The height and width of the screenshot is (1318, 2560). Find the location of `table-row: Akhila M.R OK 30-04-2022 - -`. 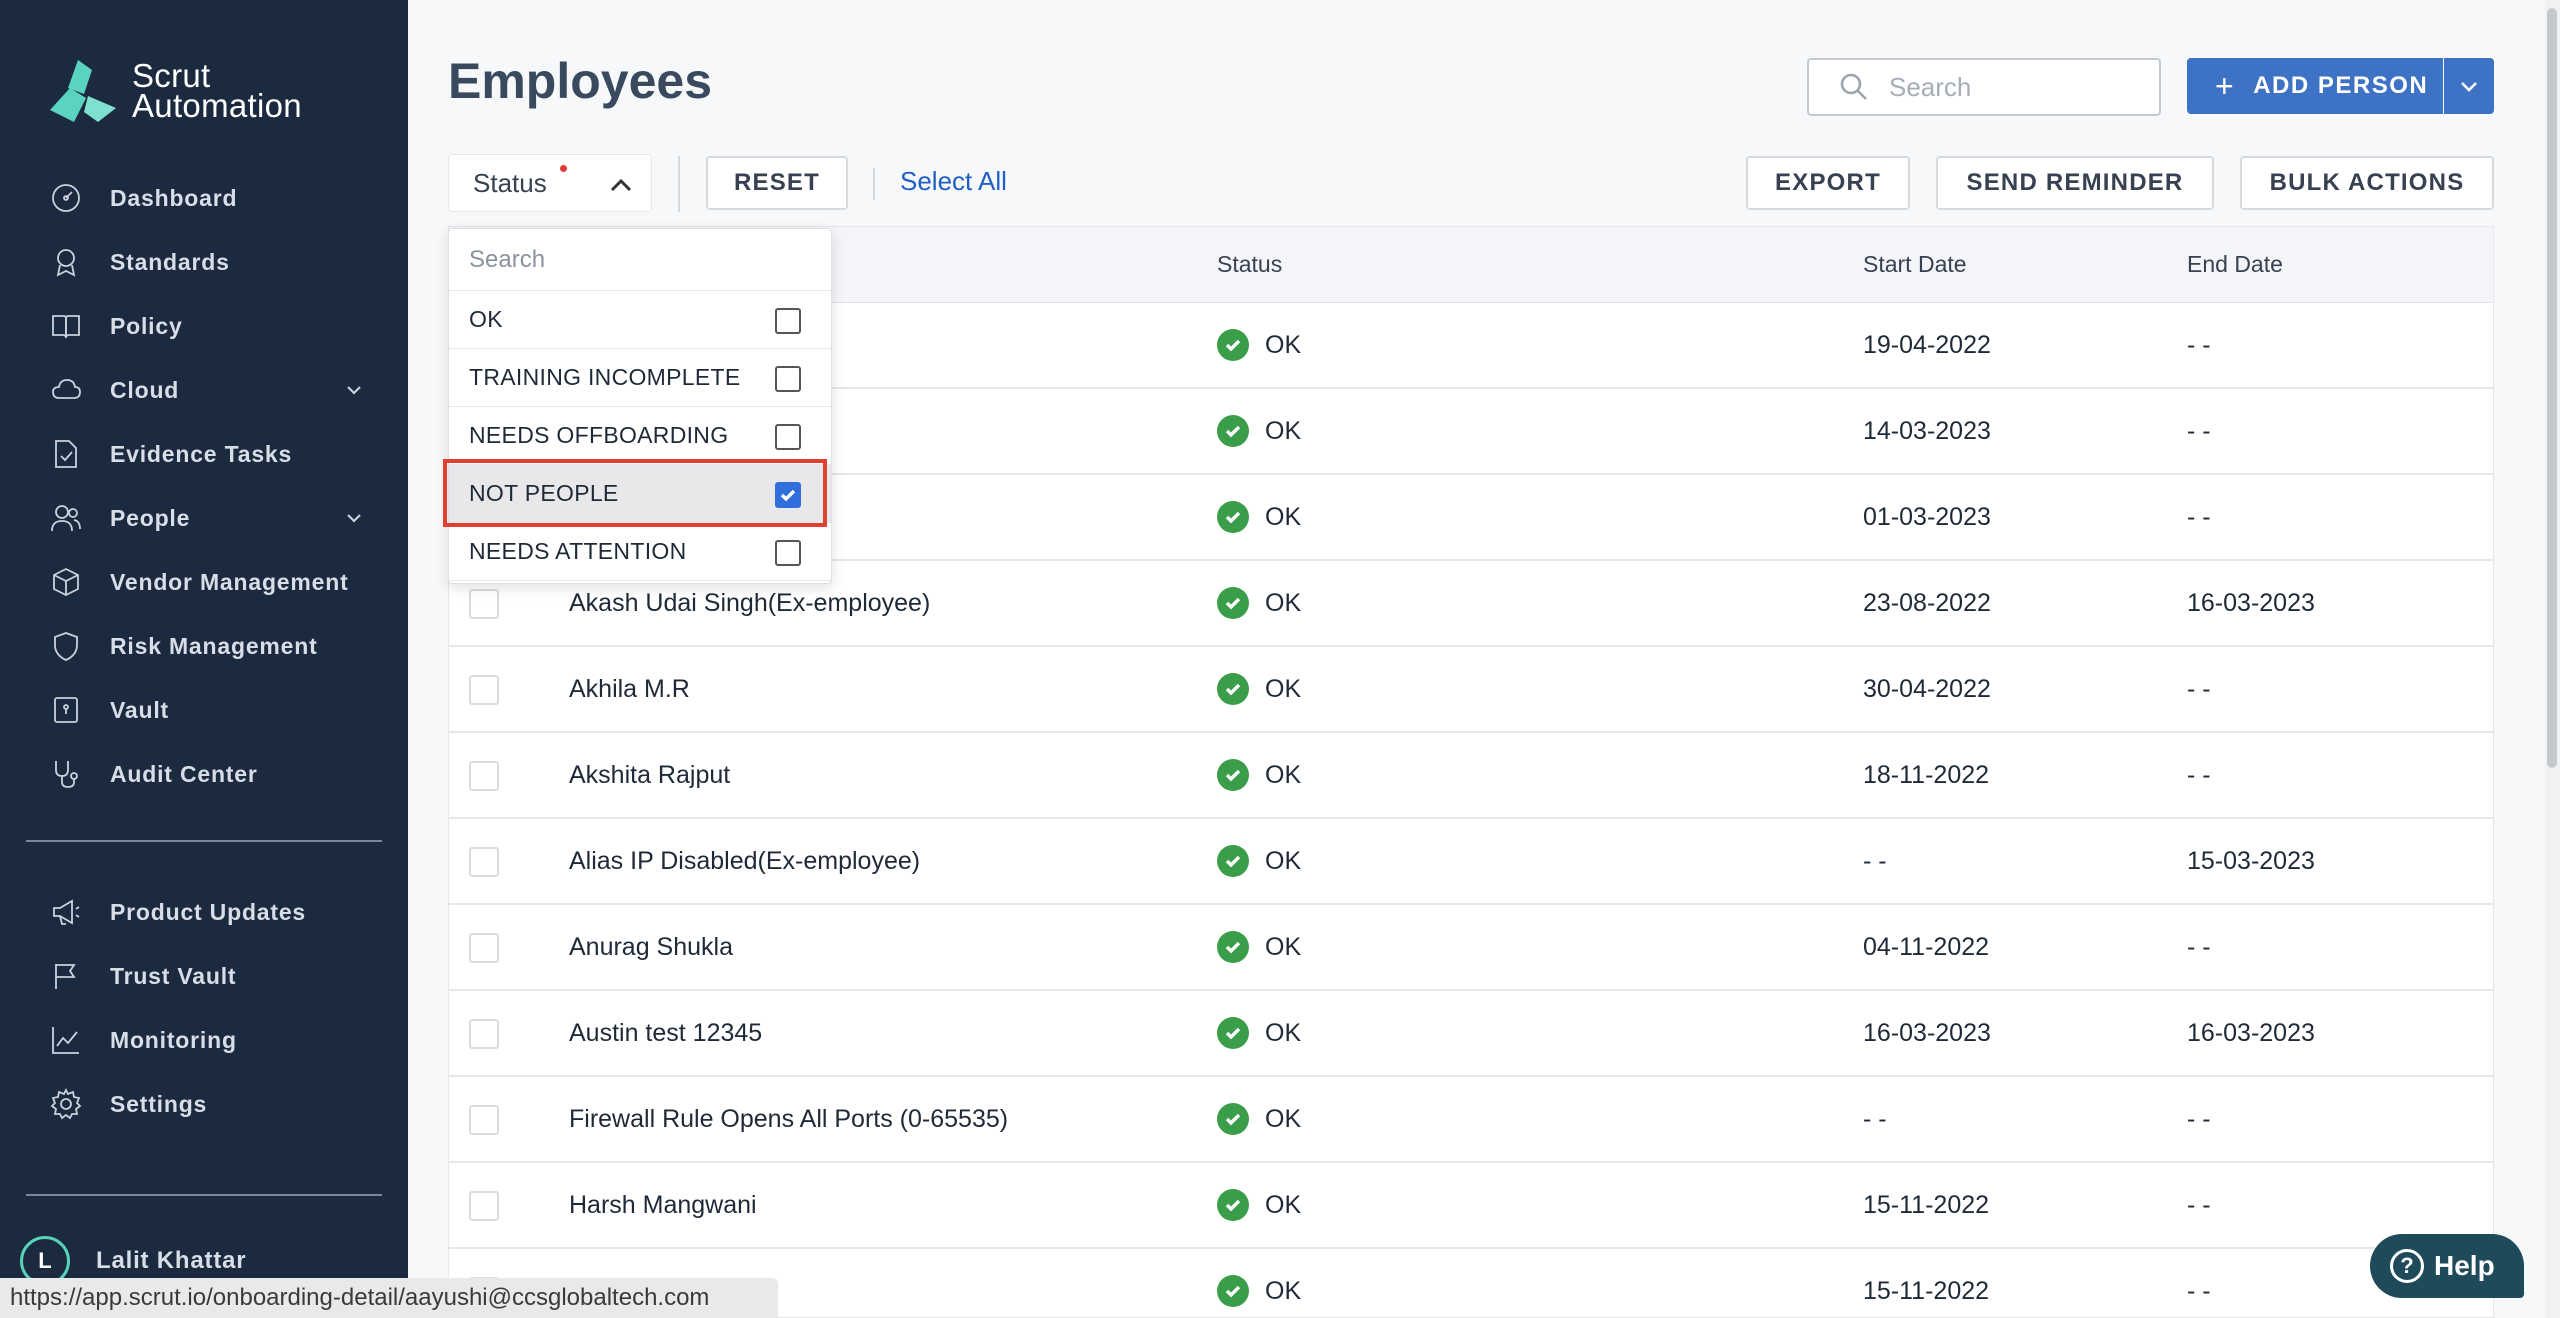

table-row: Akhila M.R OK 30-04-2022 - - is located at coordinates (1471, 690).